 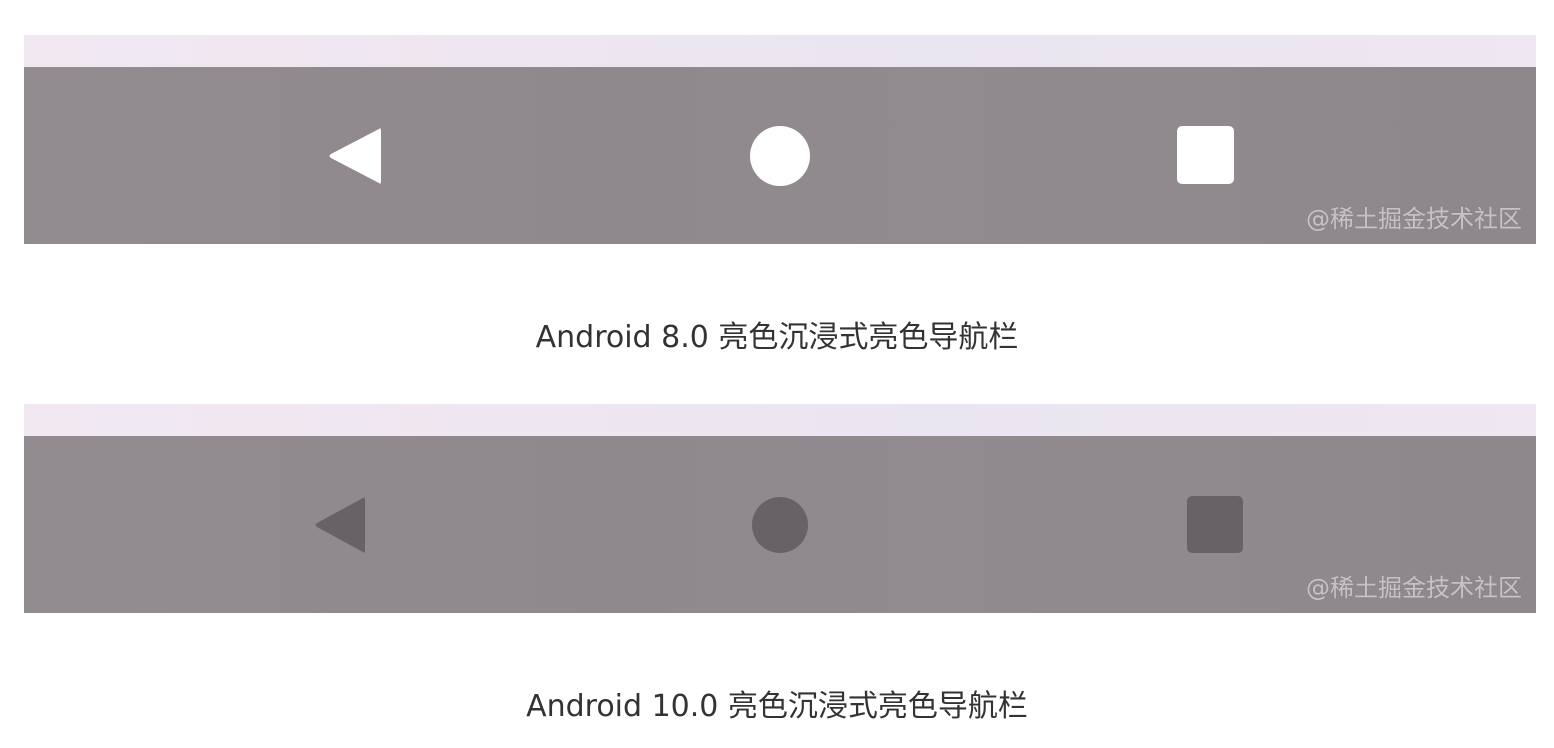 I want to click on figure-caption: Android 10.0 亮色沉浸式亮色导航栏, so click(x=777, y=706).